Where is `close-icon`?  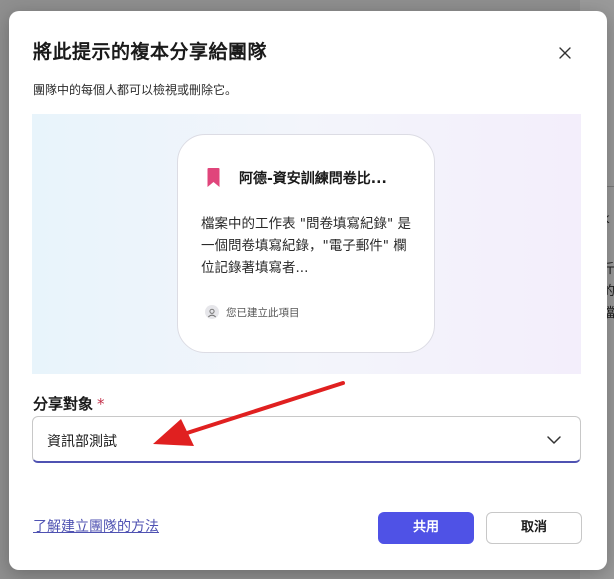 close-icon is located at coordinates (565, 53).